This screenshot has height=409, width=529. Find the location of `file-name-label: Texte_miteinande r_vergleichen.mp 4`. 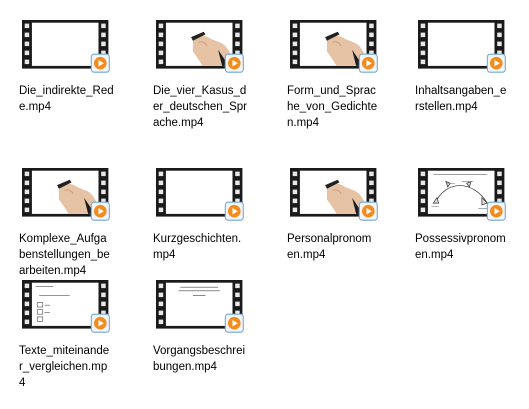

file-name-label: Texte_miteinande r_vergleichen.mp 4 is located at coordinates (64, 367).